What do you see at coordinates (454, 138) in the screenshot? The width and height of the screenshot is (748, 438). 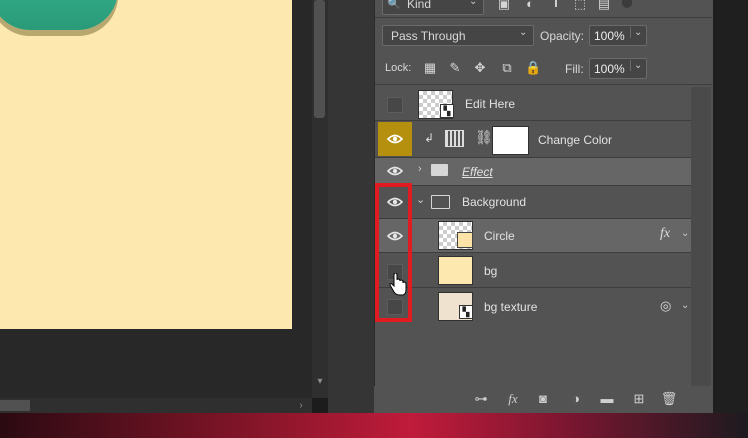 I see `adjustment-layer-icon` at bounding box center [454, 138].